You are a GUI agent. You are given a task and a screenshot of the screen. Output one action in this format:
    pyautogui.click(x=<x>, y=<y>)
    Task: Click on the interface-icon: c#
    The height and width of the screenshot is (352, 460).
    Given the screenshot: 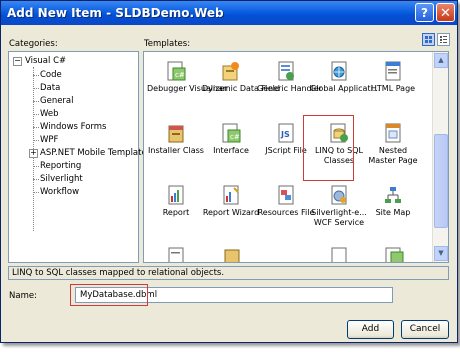 What is the action you would take?
    pyautogui.click(x=231, y=133)
    